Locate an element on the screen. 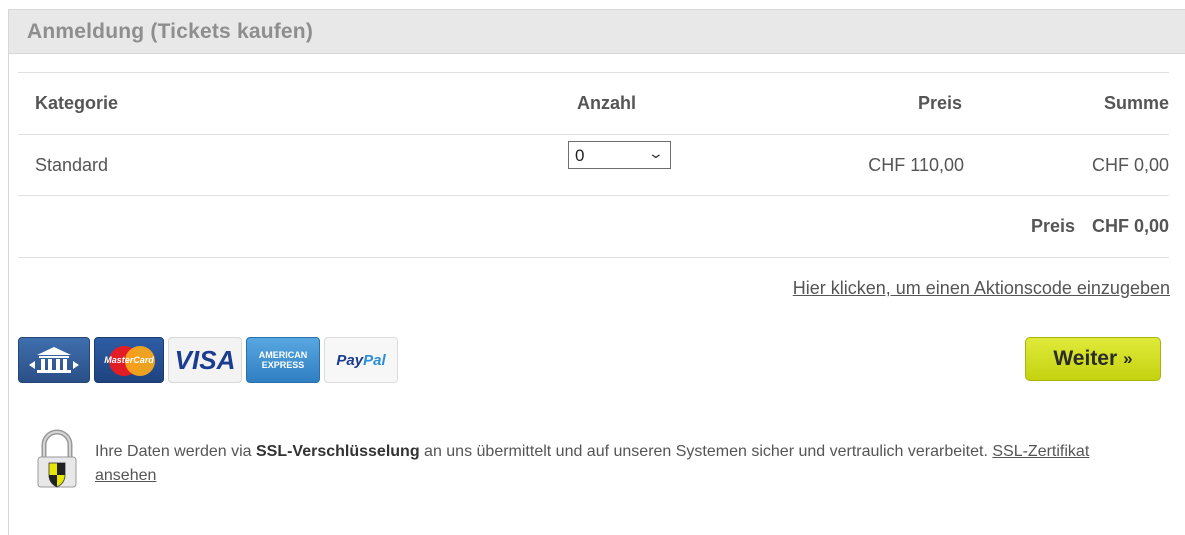 The width and height of the screenshot is (1185, 535). amex-line2: EXPRESS is located at coordinates (283, 365).